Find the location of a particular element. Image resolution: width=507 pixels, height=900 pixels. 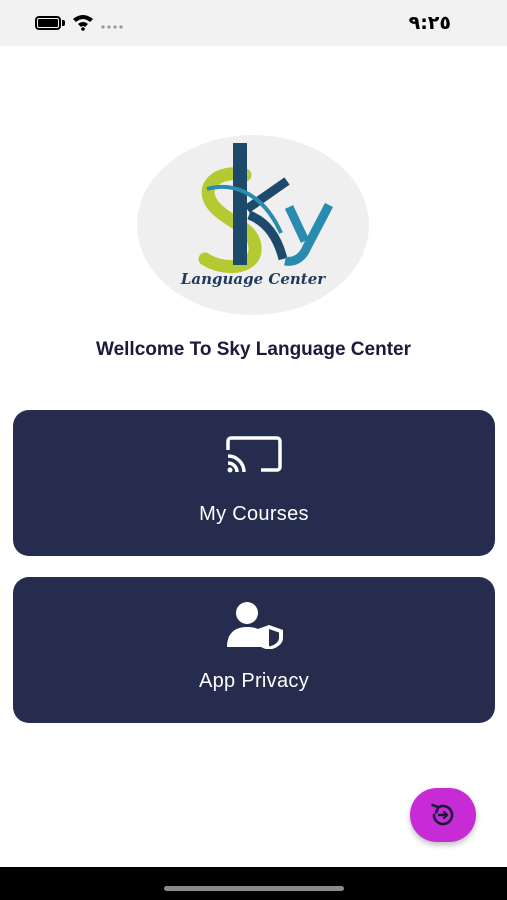

status-time: ٩:٢٥ is located at coordinates (429, 23).